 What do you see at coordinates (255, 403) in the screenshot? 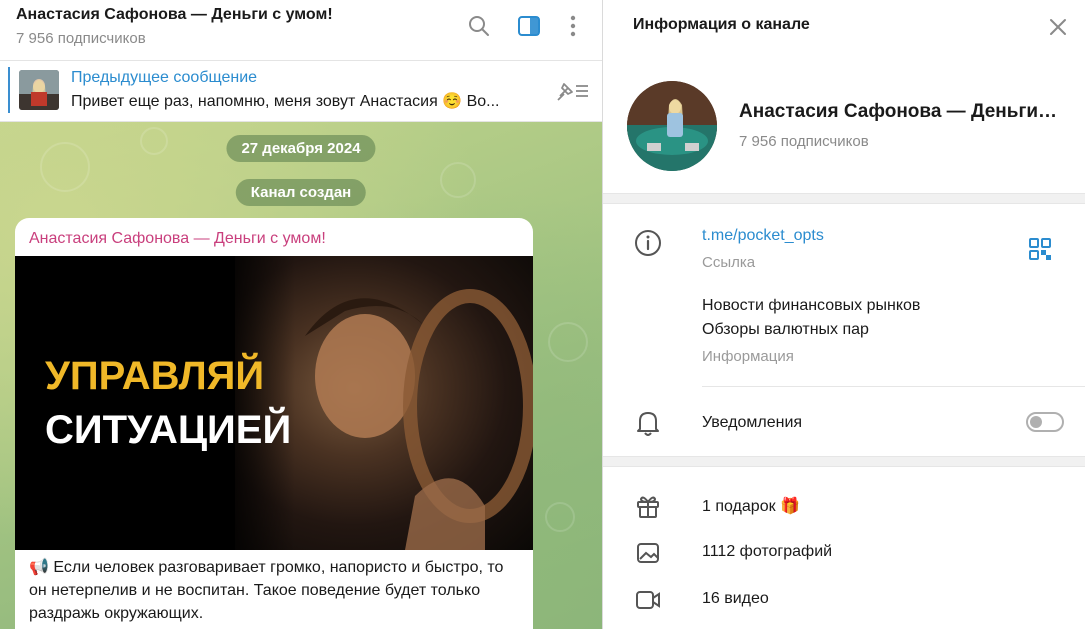
I see `image-gradient` at bounding box center [255, 403].